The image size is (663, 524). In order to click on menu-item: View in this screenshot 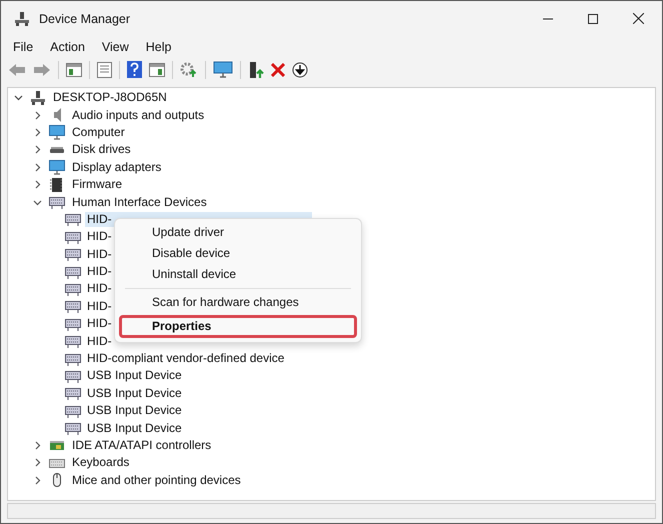, I will do `click(115, 47)`.